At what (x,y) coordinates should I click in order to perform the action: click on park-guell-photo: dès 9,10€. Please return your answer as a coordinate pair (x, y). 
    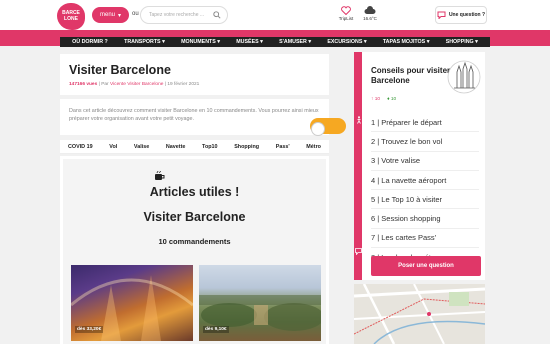
    Looking at the image, I should click on (260, 303).